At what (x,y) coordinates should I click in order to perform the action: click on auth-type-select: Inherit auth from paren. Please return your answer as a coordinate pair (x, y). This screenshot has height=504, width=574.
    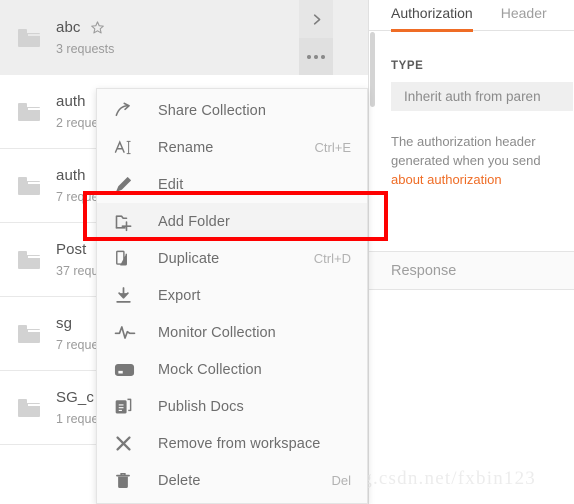
    Looking at the image, I should click on (482, 96).